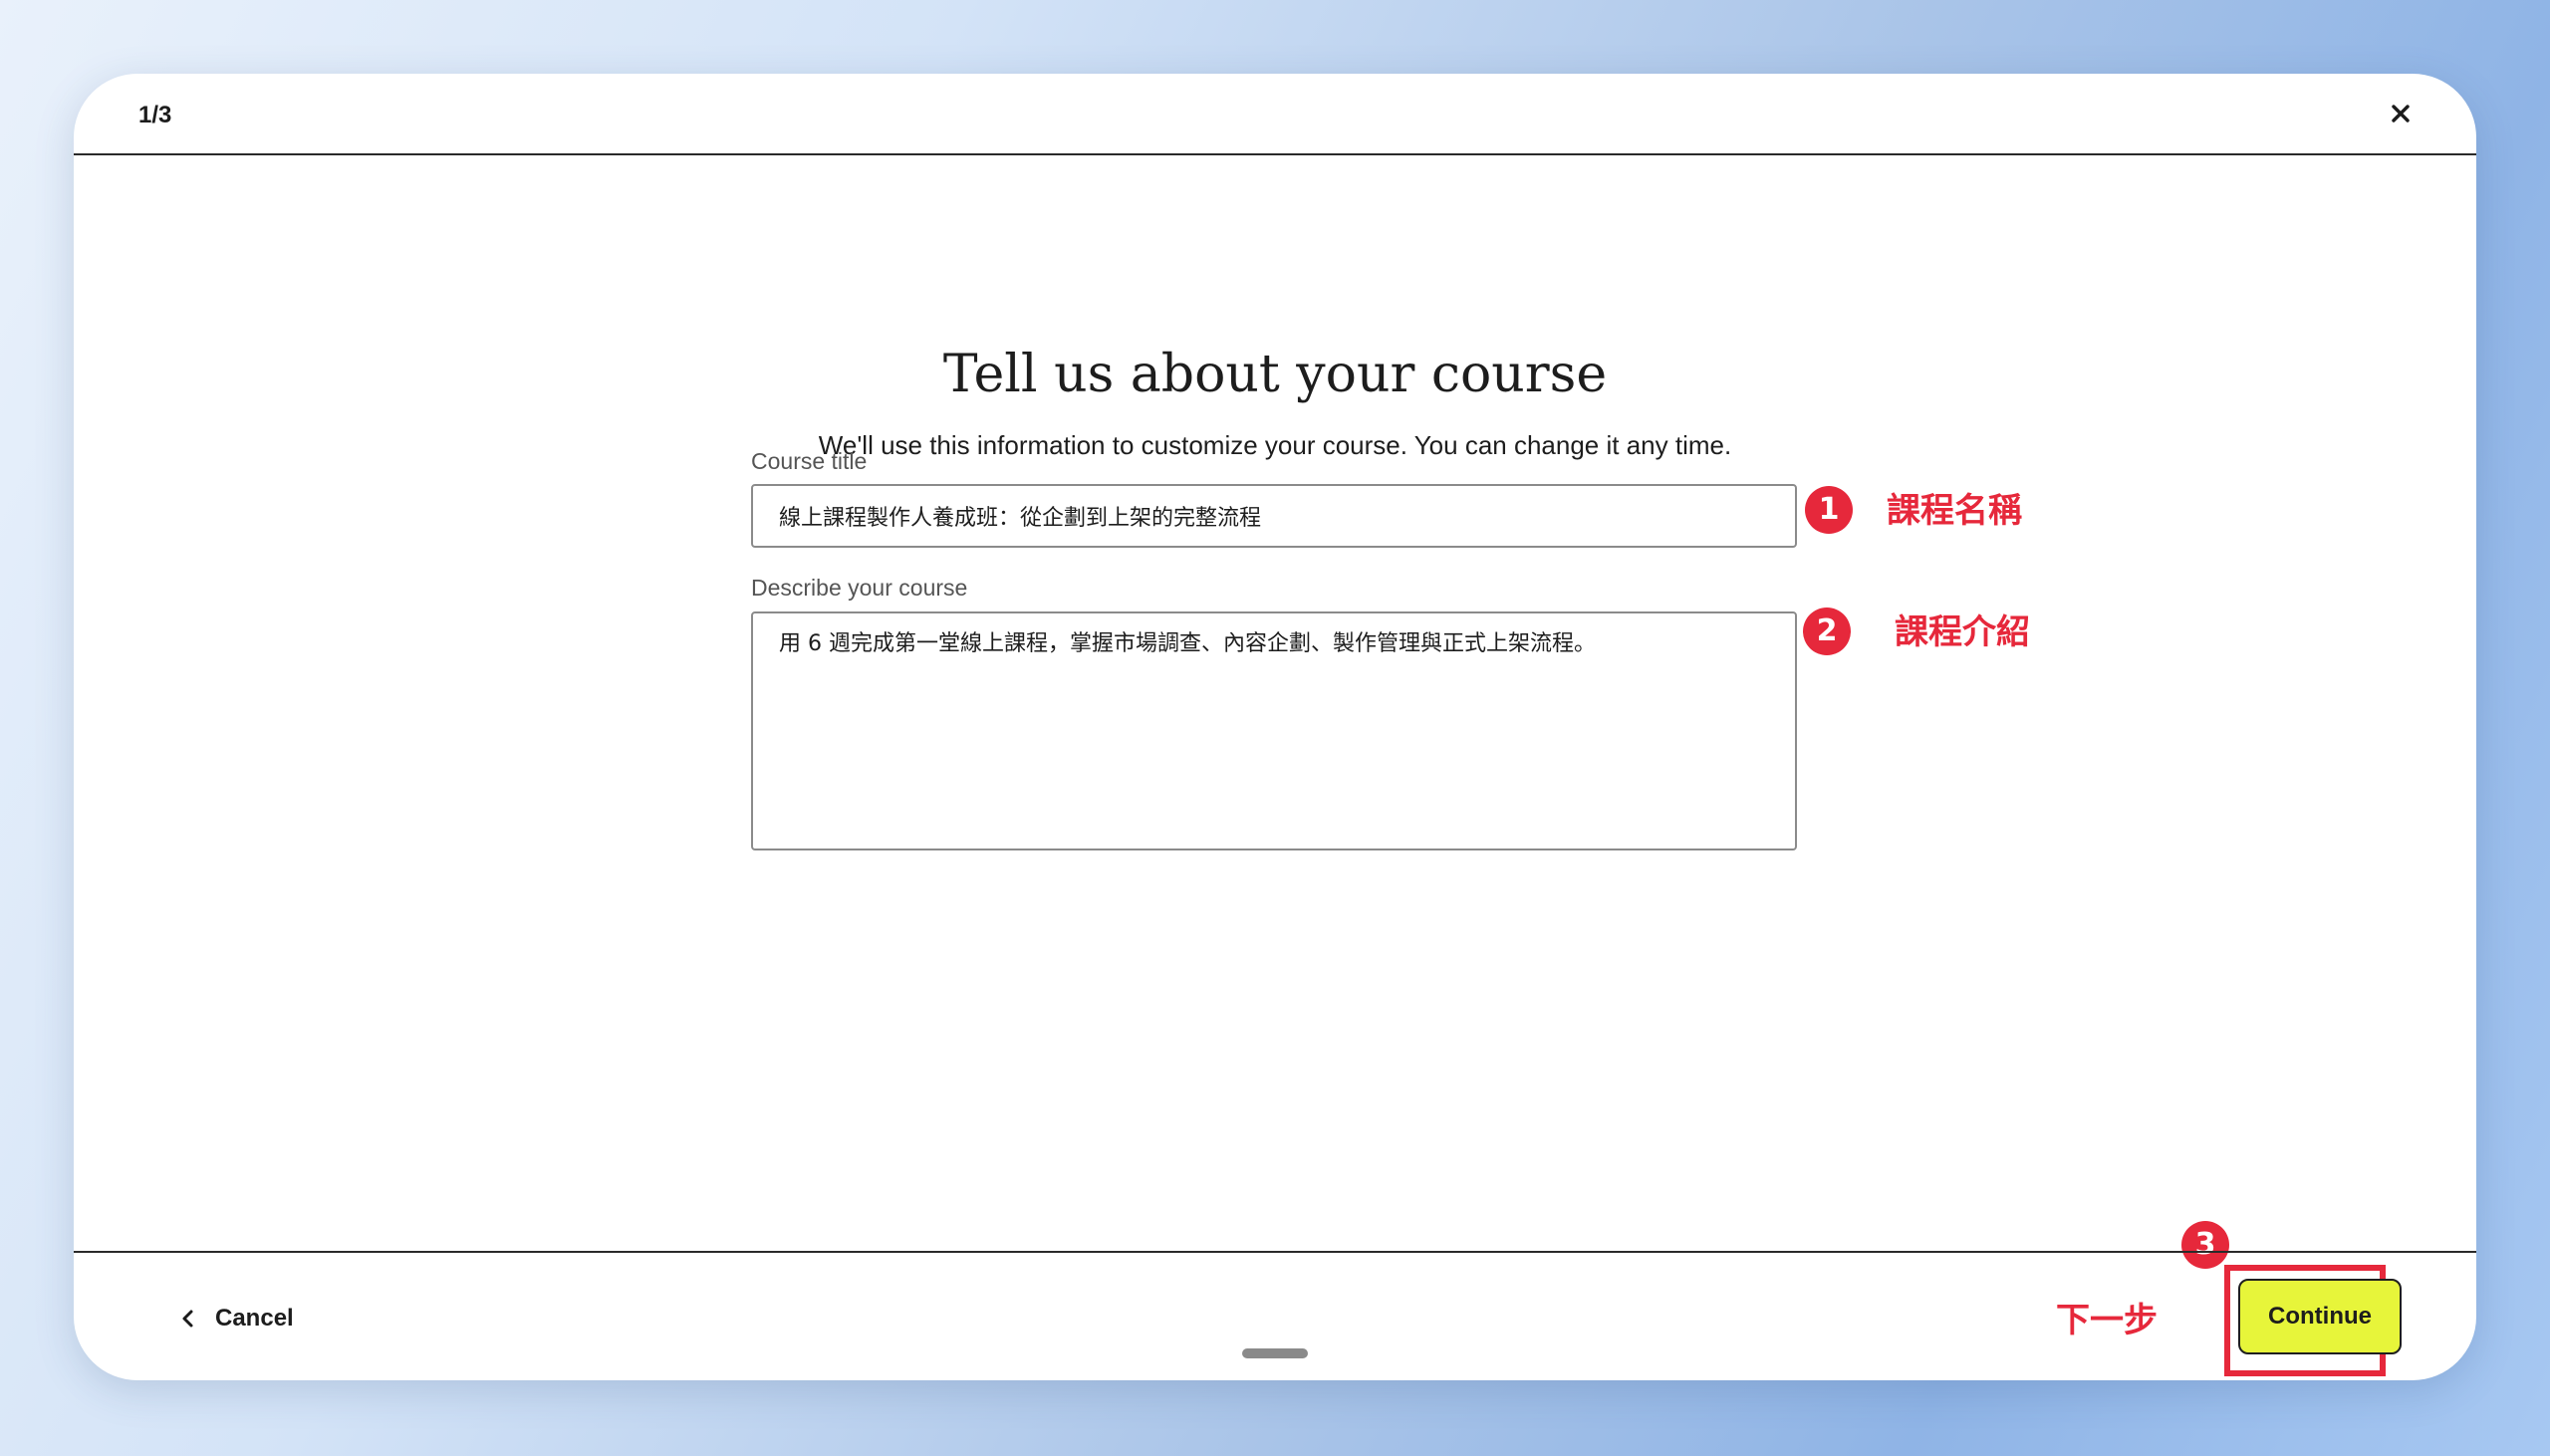 This screenshot has height=1456, width=2550. What do you see at coordinates (1274, 516) in the screenshot?
I see `course-title-input` at bounding box center [1274, 516].